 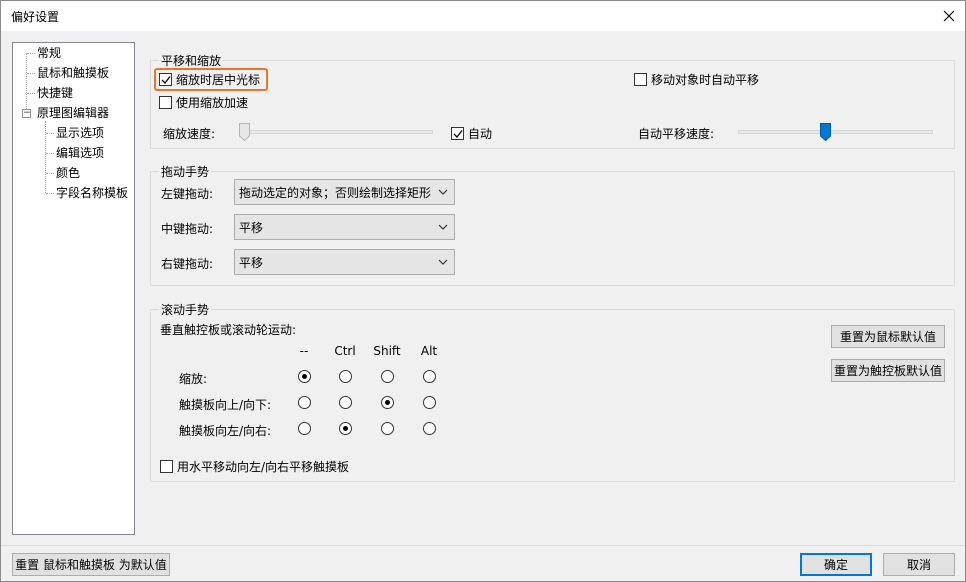 I want to click on scroll-gestures-title: 滚动手势, so click(x=185, y=309).